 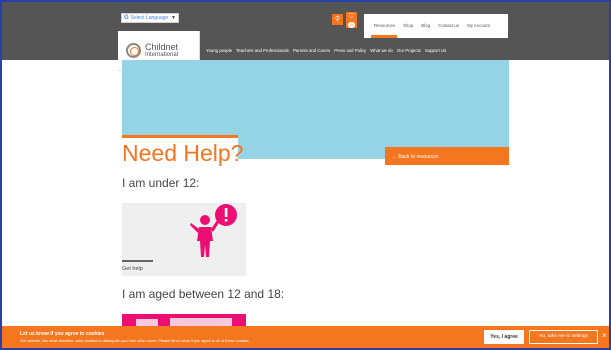 I want to click on nav-our-projects: Our Projects, so click(x=409, y=52).